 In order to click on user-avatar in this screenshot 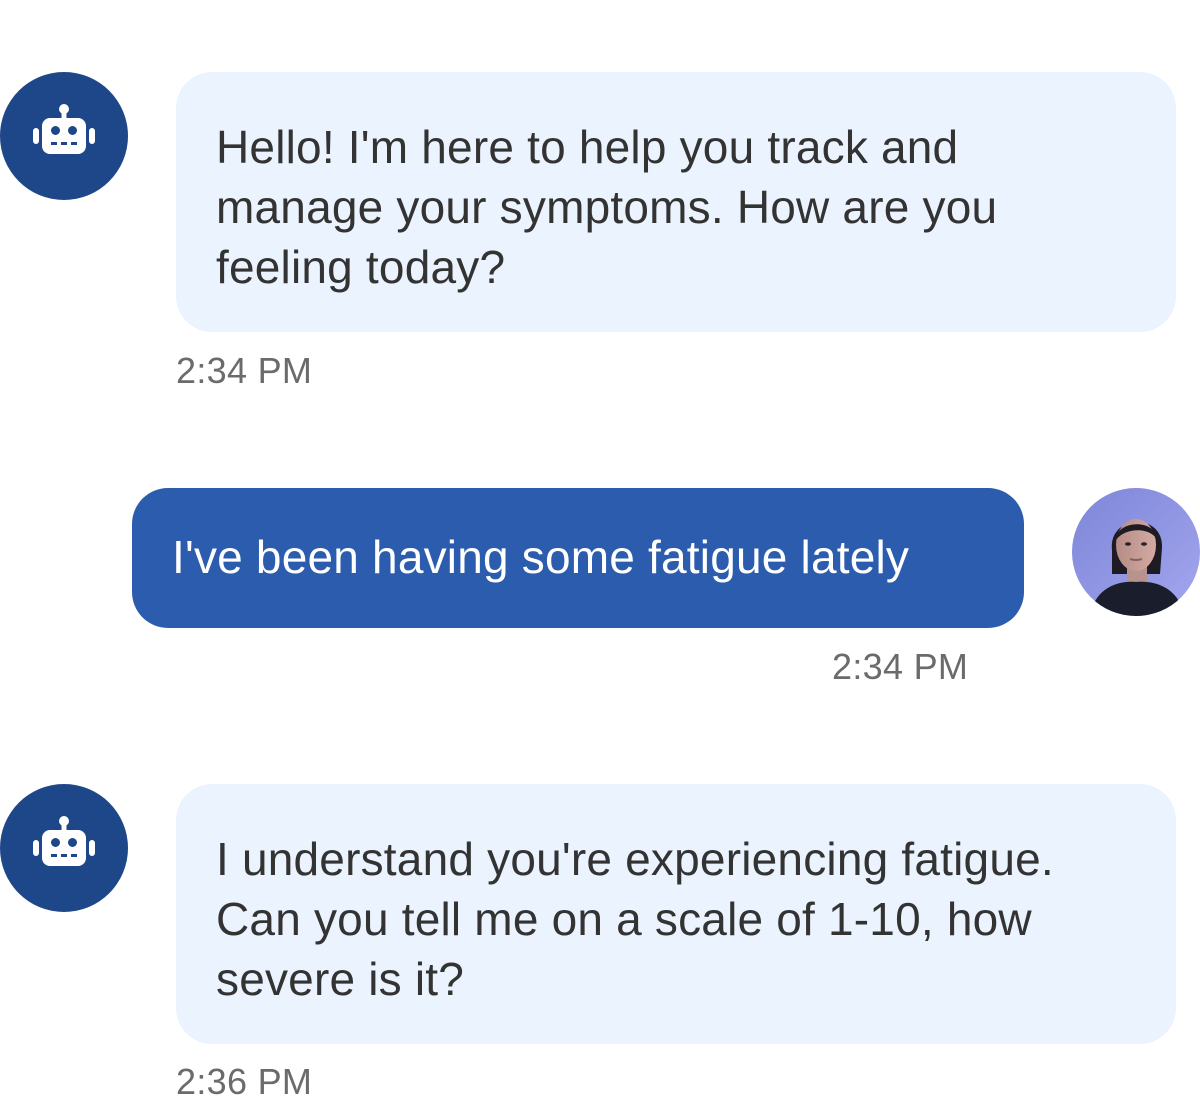, I will do `click(1136, 552)`.